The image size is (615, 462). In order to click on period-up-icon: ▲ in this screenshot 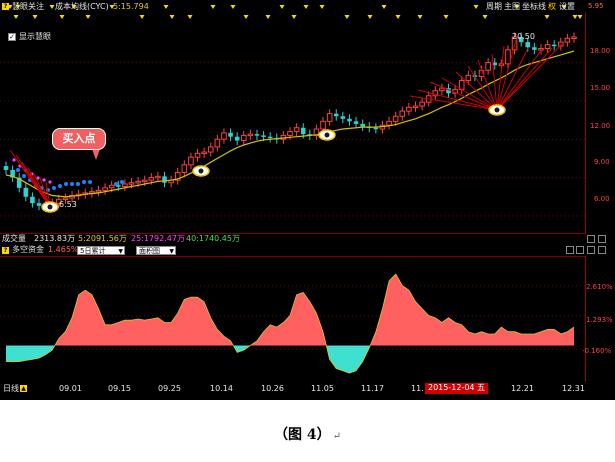, I will do `click(23, 388)`.